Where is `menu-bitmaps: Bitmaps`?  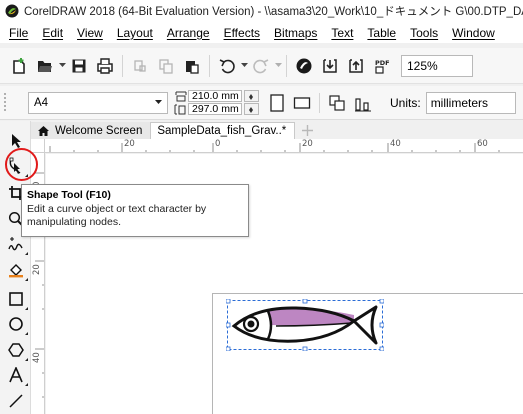 menu-bitmaps: Bitmaps is located at coordinates (297, 33).